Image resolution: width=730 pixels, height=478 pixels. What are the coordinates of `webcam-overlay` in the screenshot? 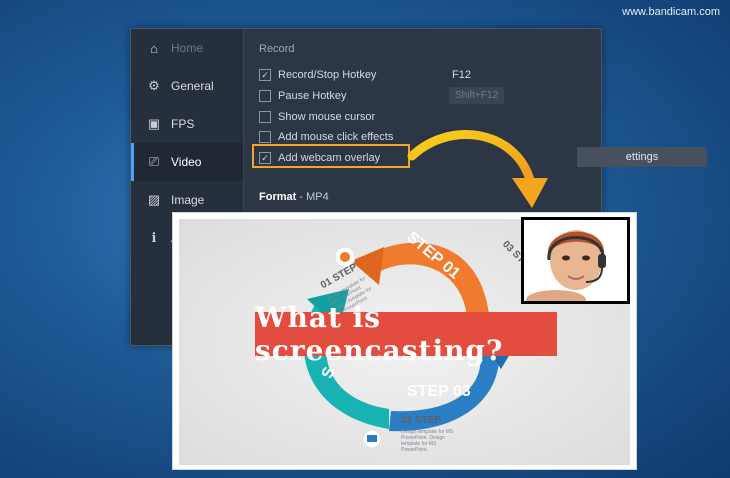 It's located at (575, 260).